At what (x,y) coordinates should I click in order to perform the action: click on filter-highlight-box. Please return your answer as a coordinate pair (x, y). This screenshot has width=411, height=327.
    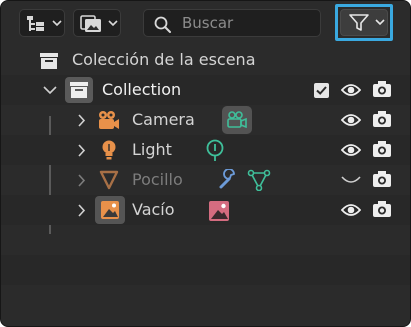
    Looking at the image, I should click on (364, 22).